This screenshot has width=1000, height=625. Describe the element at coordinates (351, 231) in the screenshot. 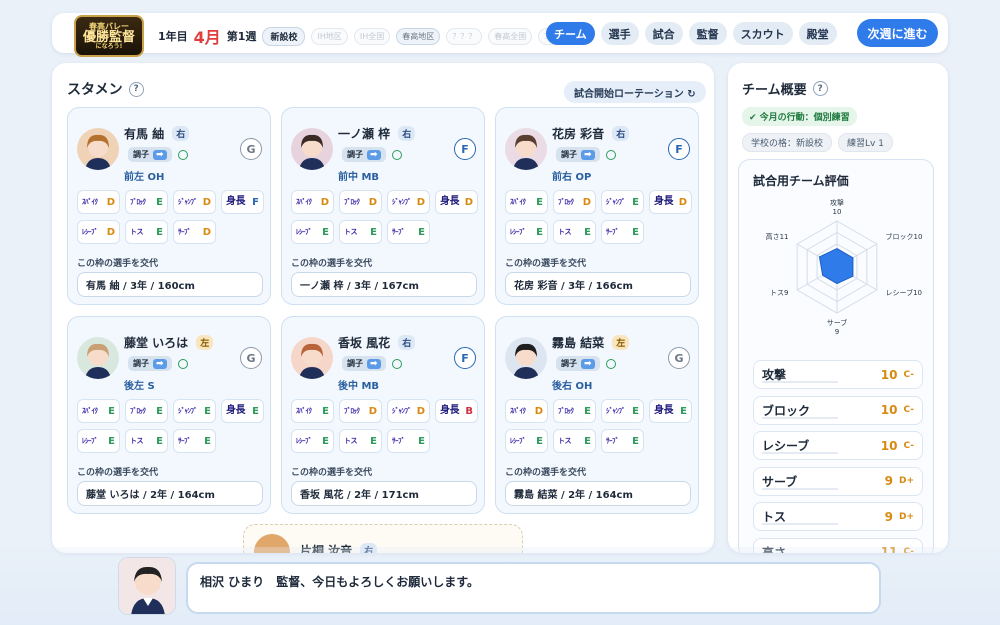

I see `skill-icon: トス` at that location.